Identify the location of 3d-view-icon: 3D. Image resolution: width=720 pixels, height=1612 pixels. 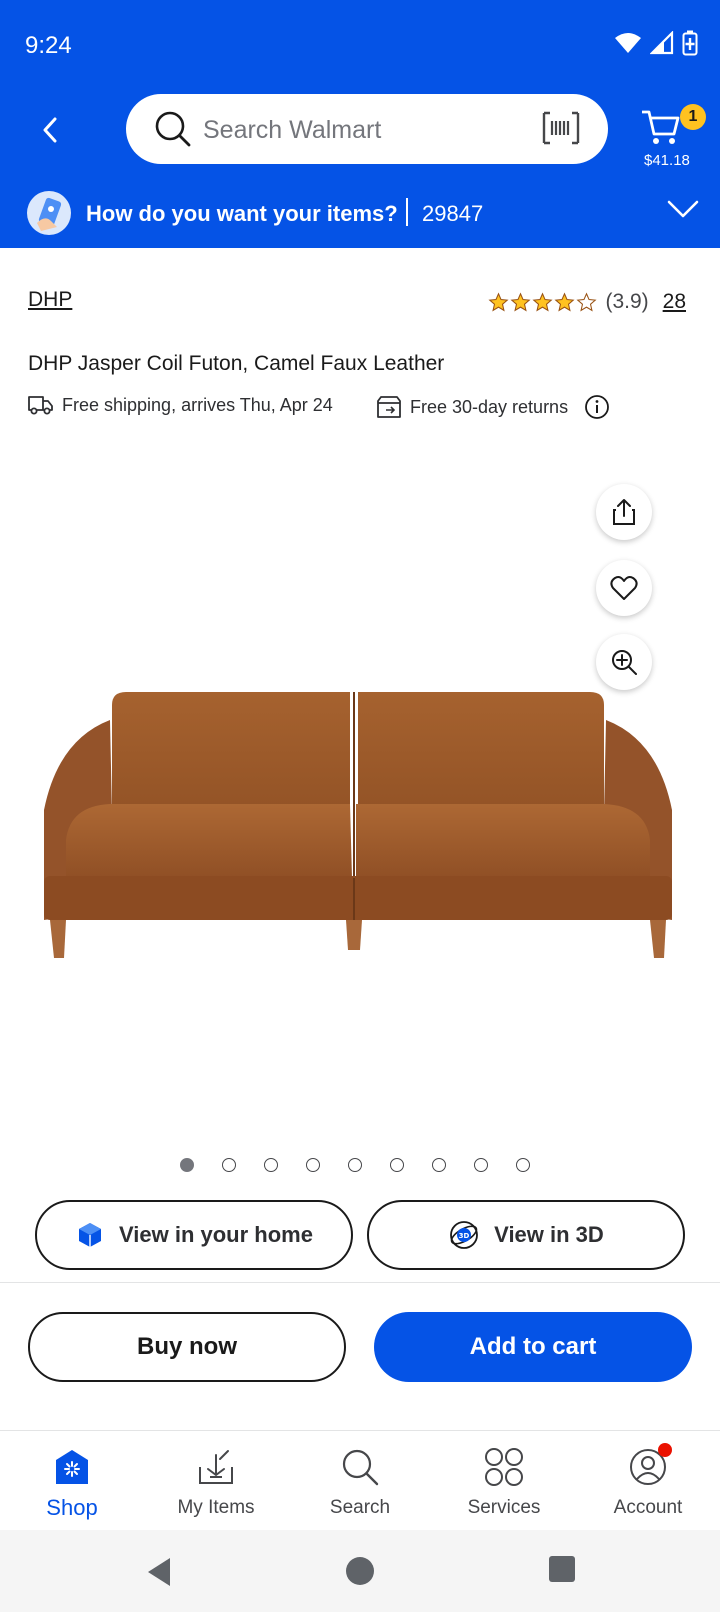
(464, 1235).